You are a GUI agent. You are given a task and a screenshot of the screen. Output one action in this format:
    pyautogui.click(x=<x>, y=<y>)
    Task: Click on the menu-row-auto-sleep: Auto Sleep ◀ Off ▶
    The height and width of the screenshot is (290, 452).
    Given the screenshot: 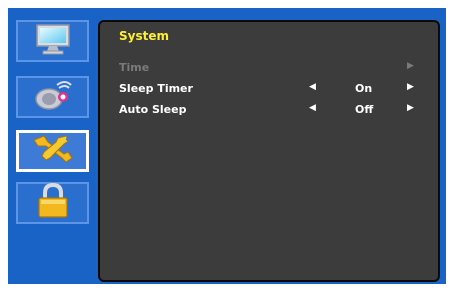 What is the action you would take?
    pyautogui.click(x=269, y=111)
    